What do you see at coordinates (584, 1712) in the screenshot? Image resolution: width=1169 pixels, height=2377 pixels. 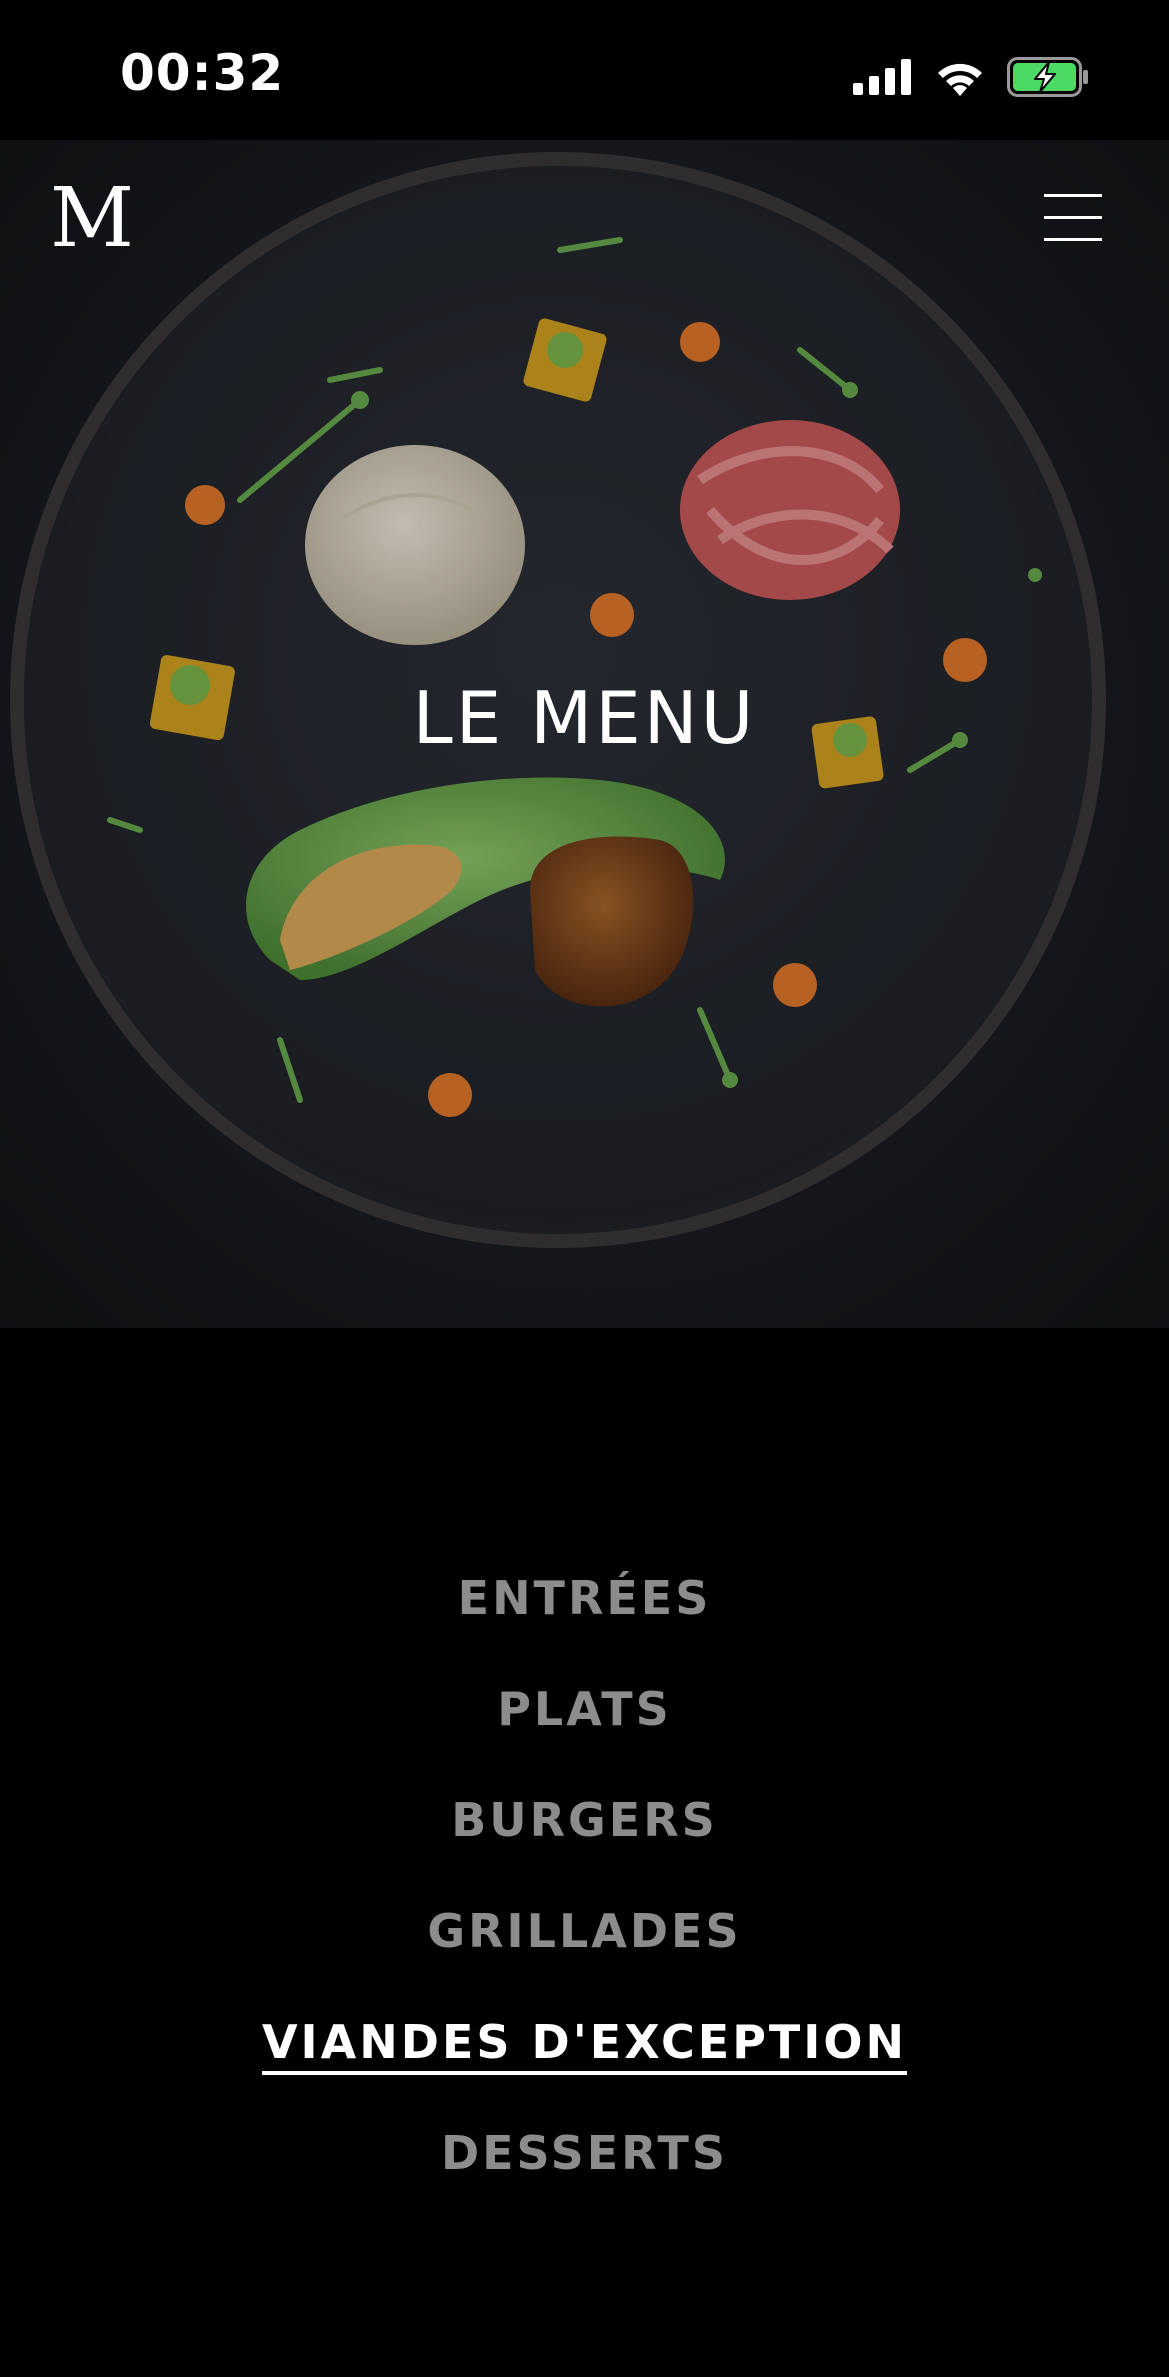 I see `category-link-plats: PLATS` at bounding box center [584, 1712].